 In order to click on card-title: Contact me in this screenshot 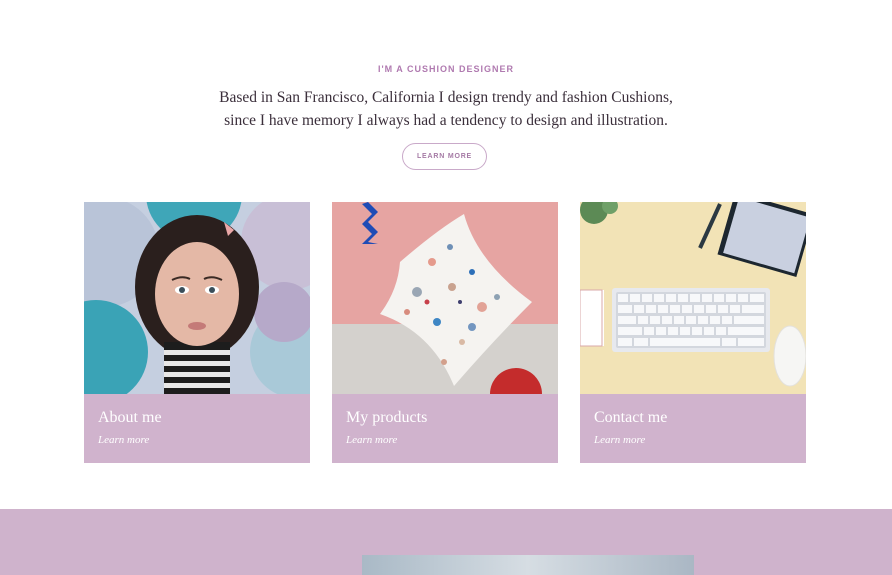, I will do `click(631, 417)`.